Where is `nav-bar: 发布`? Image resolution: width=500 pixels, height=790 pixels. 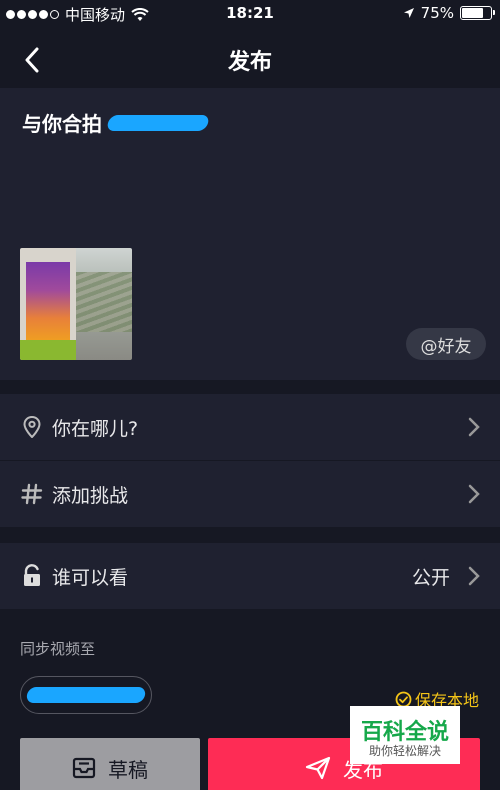 nav-bar: 发布 is located at coordinates (250, 58).